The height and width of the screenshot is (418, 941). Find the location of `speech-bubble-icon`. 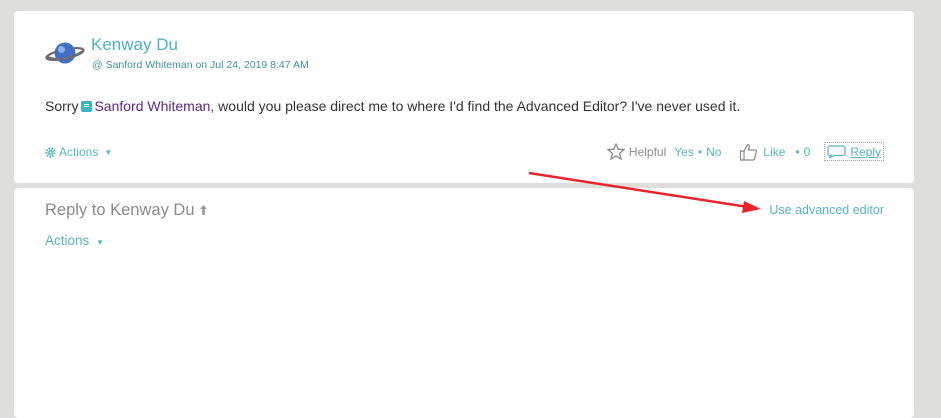

speech-bubble-icon is located at coordinates (836, 152).